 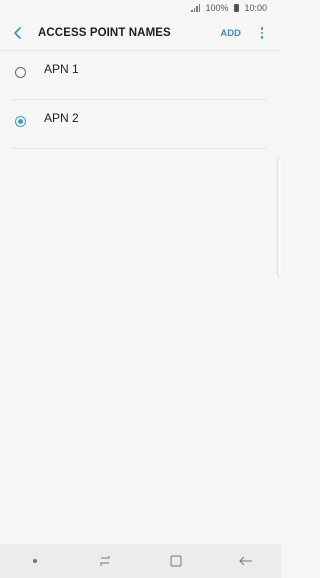 I want to click on chevron-left-icon, so click(x=17, y=33).